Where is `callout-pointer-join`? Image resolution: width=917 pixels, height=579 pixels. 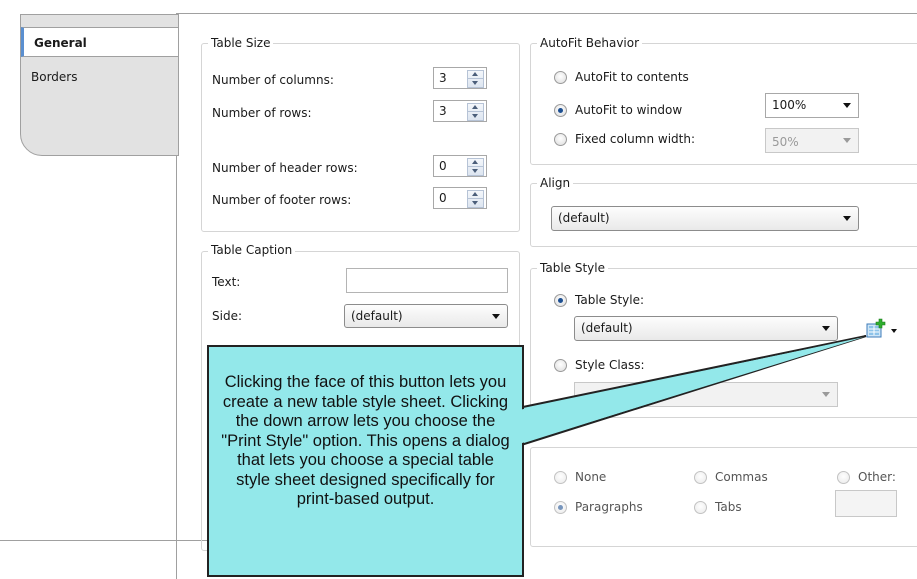 callout-pointer-join is located at coordinates (691, 390).